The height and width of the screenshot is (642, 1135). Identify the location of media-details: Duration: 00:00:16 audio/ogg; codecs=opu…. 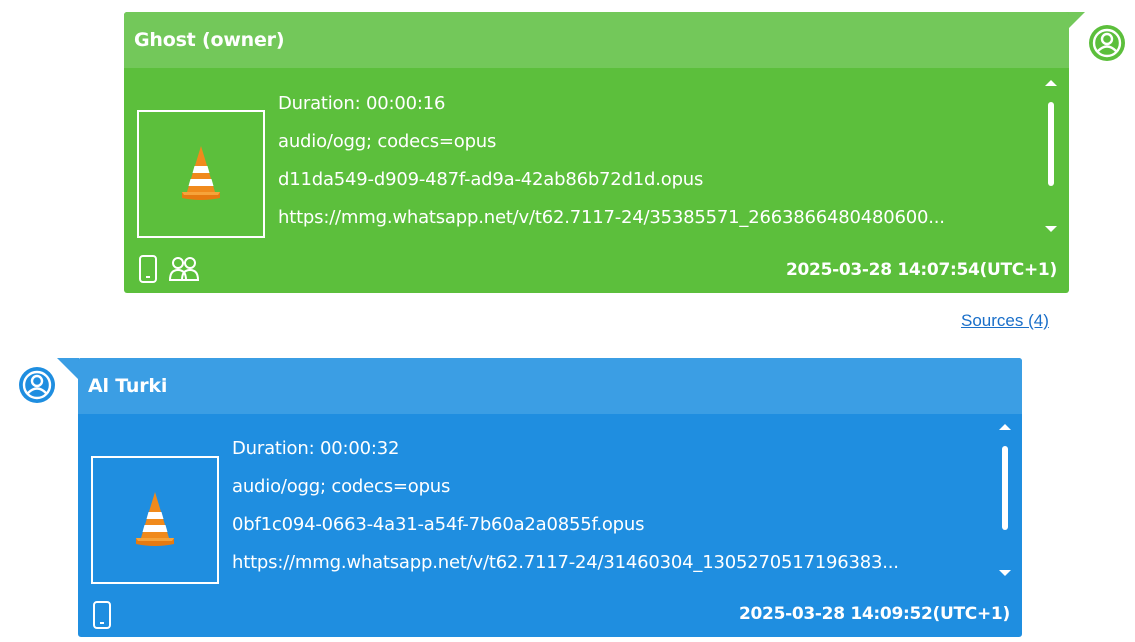
(611, 161).